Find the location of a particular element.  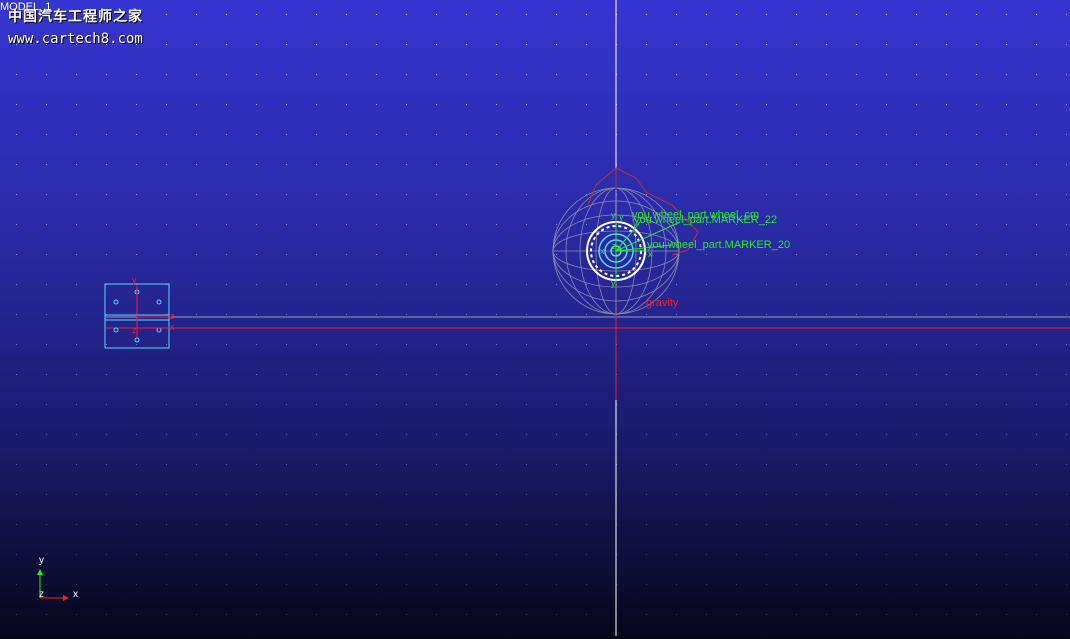

chassis-axis-y: y is located at coordinates (134, 280).